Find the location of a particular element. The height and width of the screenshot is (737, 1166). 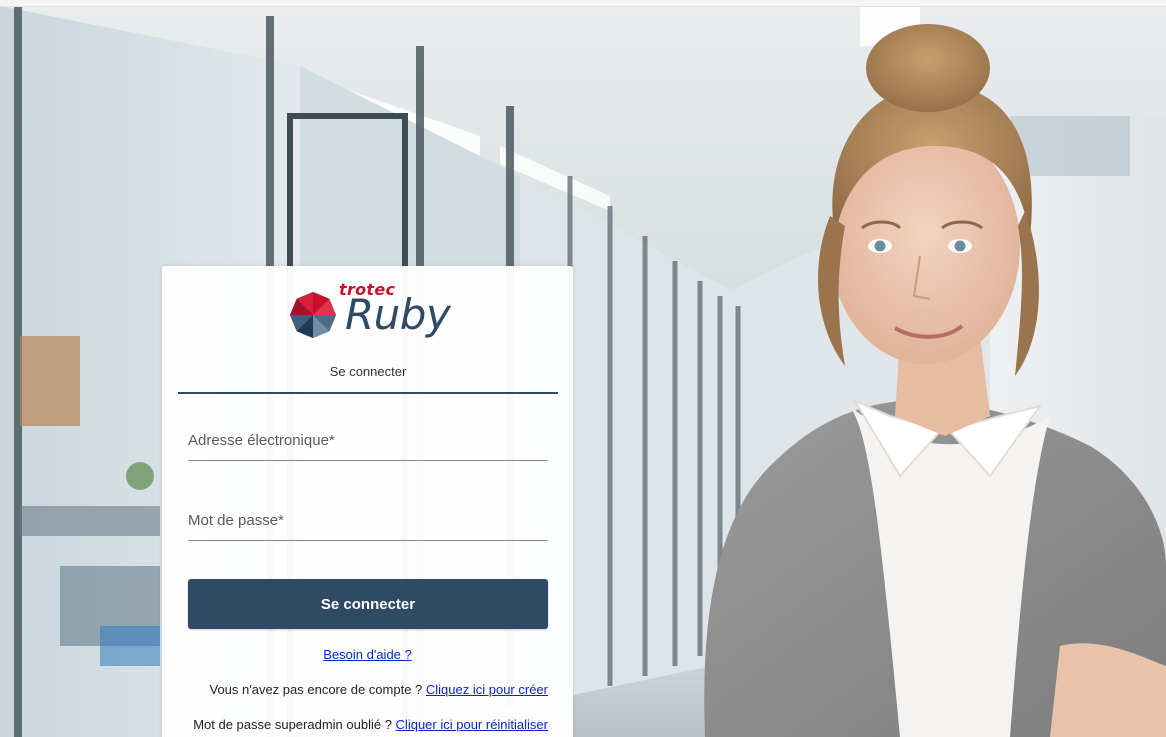

reset-password-link: Cliquer ici pour réinitialiser is located at coordinates (472, 724).